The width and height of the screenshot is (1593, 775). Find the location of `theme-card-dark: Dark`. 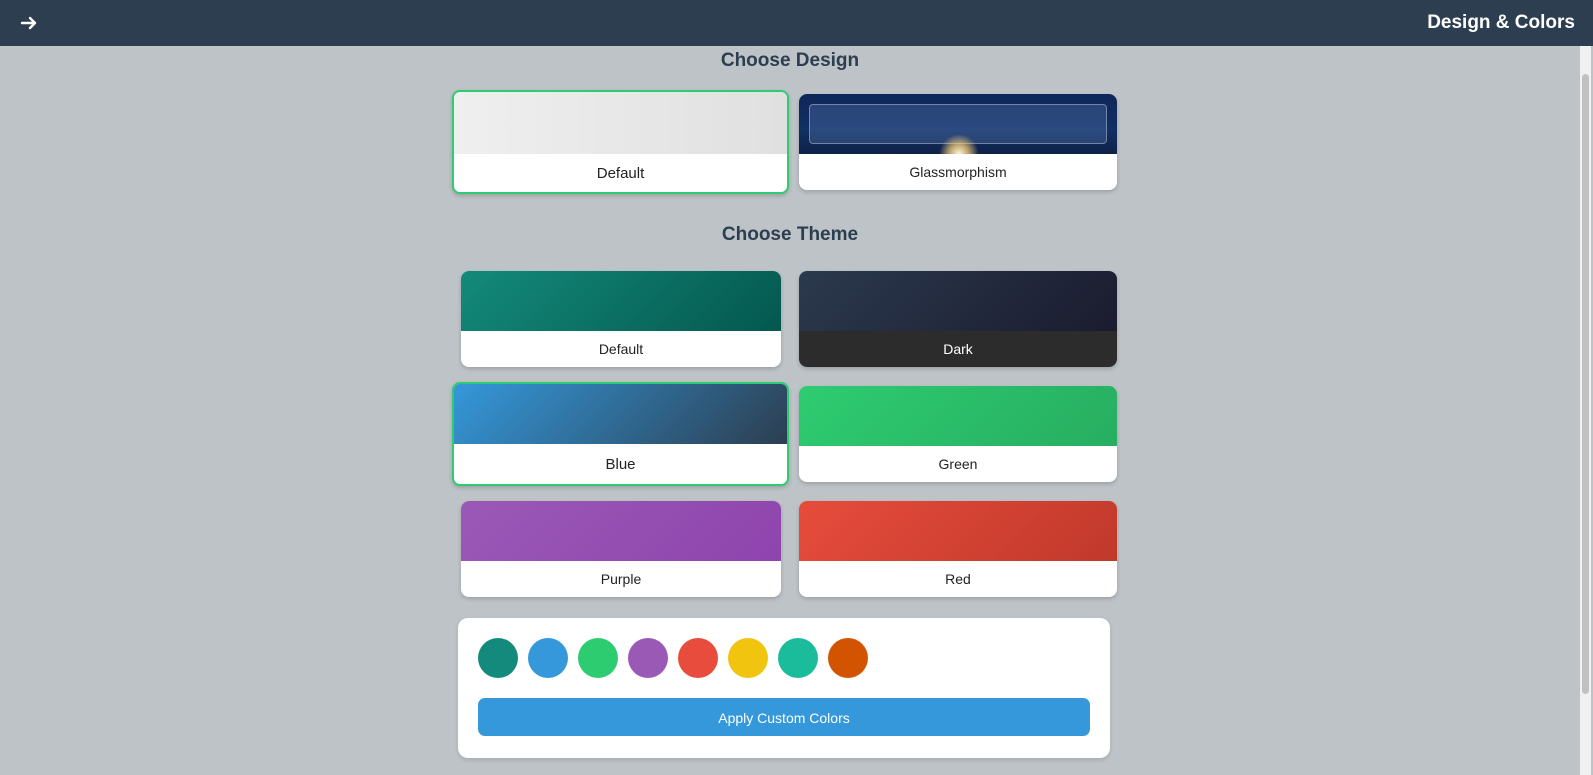

theme-card-dark: Dark is located at coordinates (958, 319).